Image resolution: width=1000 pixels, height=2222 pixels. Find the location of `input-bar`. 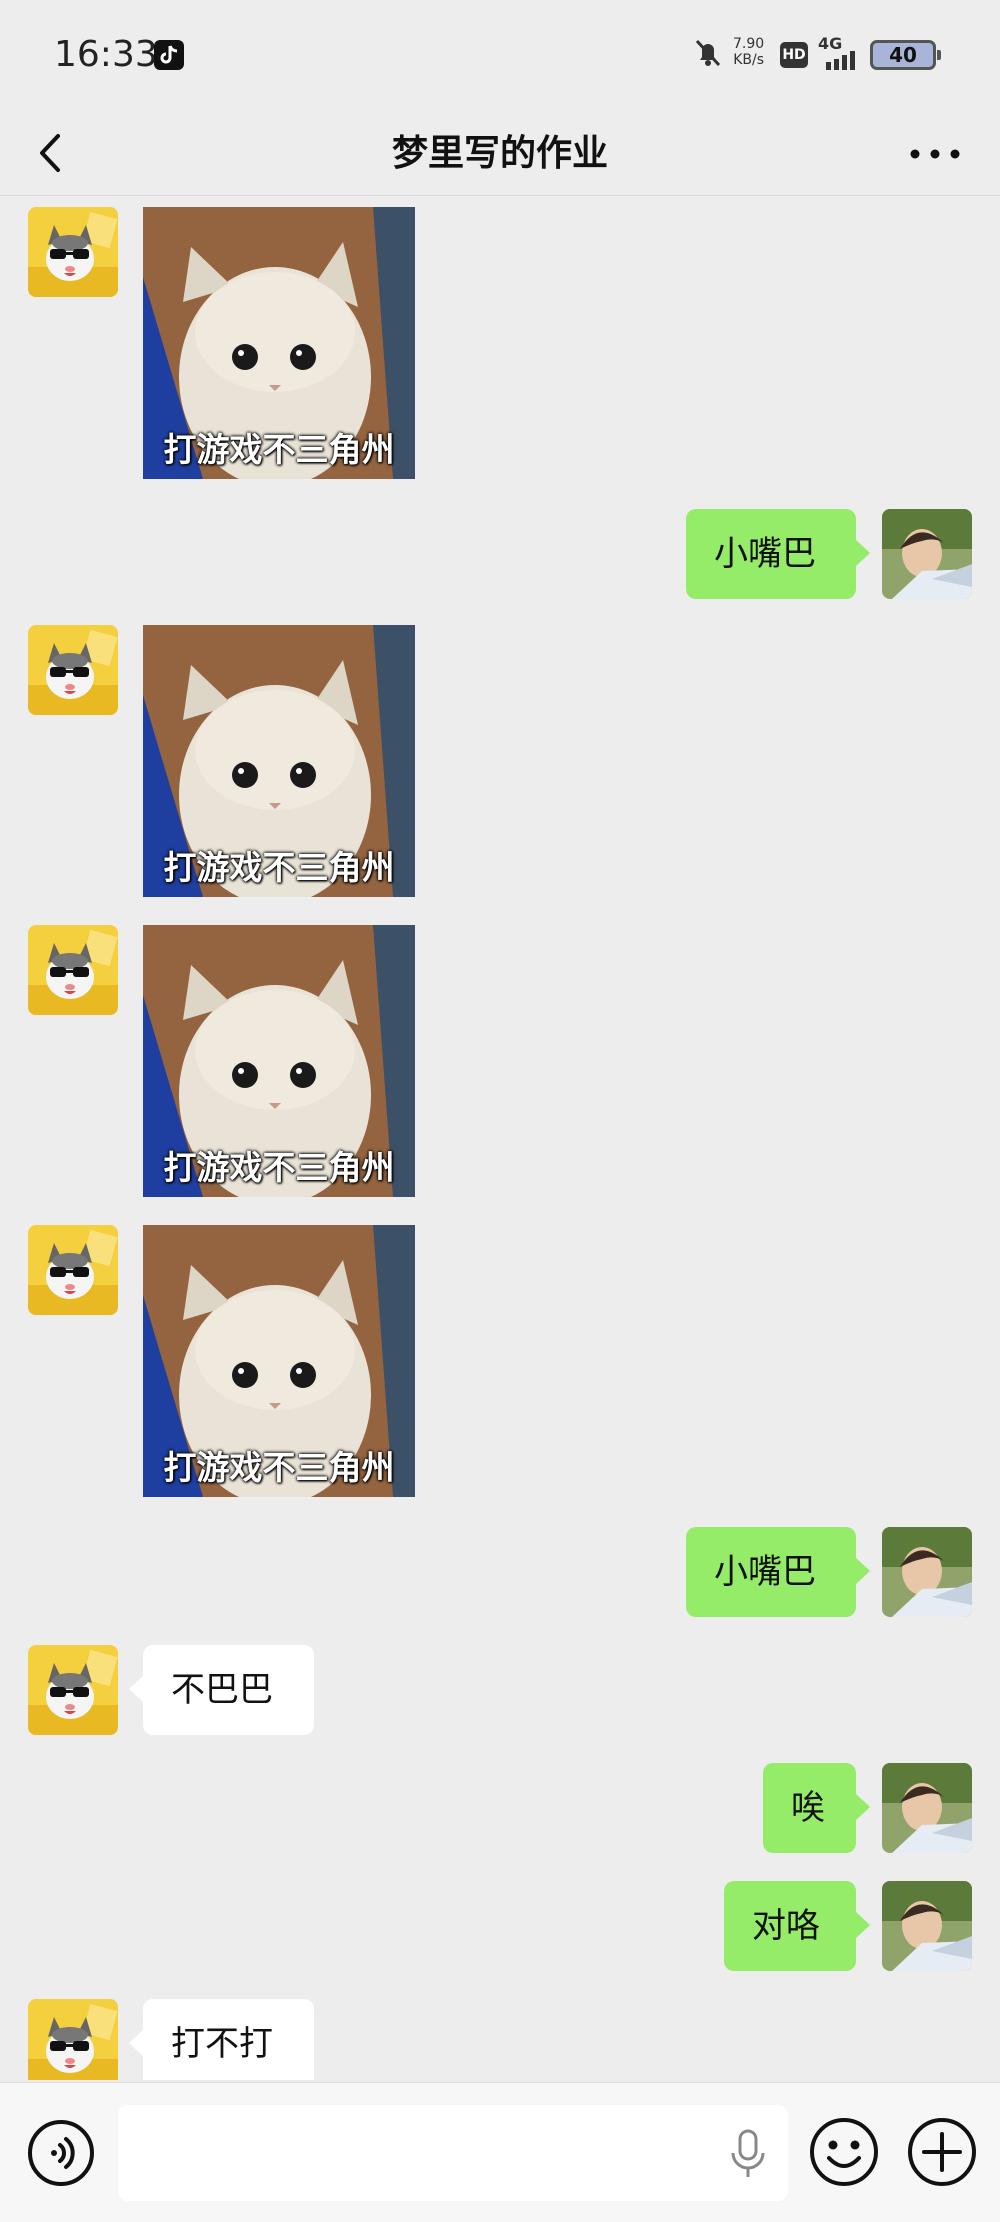

input-bar is located at coordinates (500, 2152).